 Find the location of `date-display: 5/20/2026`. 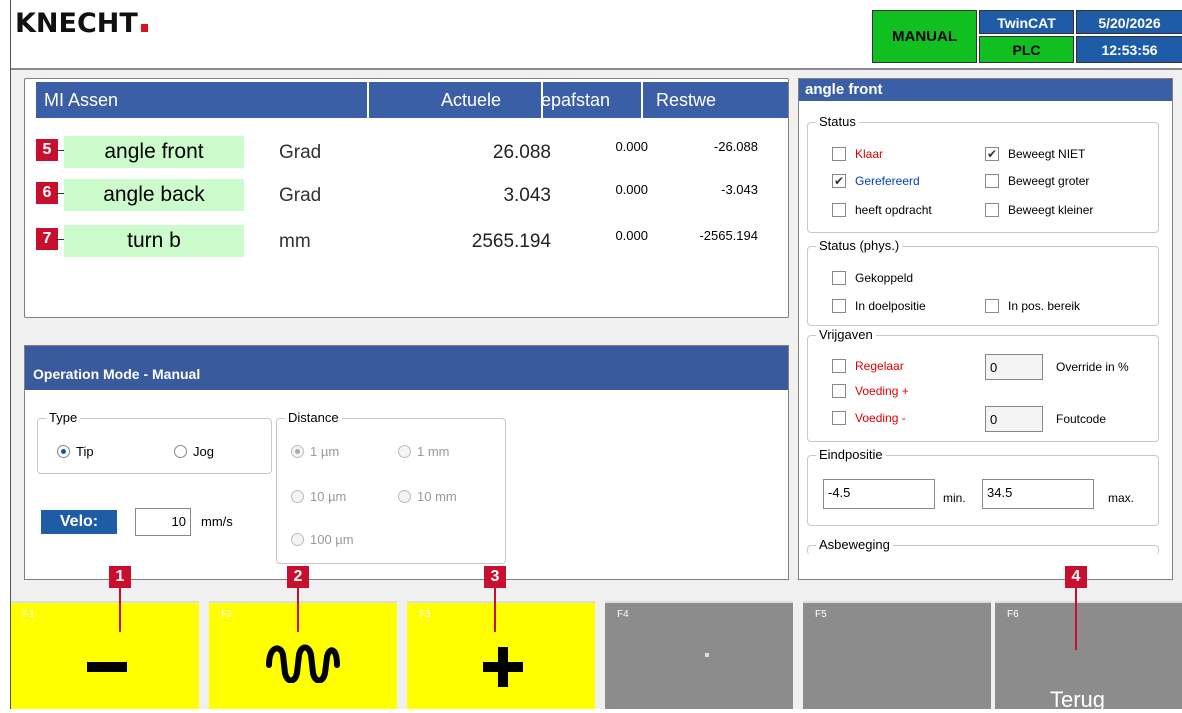

date-display: 5/20/2026 is located at coordinates (1129, 22).